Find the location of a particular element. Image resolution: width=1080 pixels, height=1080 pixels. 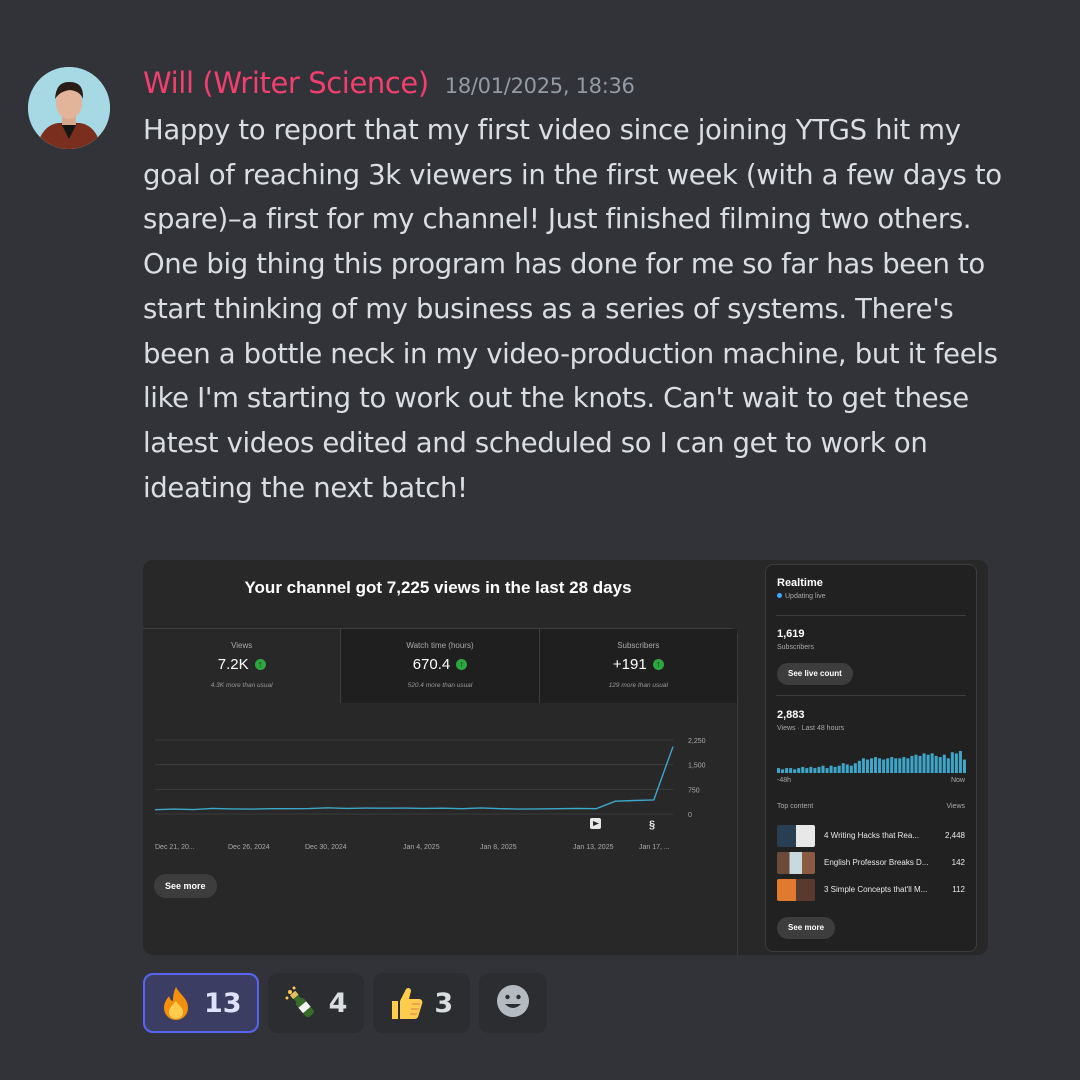

champagne-icon is located at coordinates (301, 1003).